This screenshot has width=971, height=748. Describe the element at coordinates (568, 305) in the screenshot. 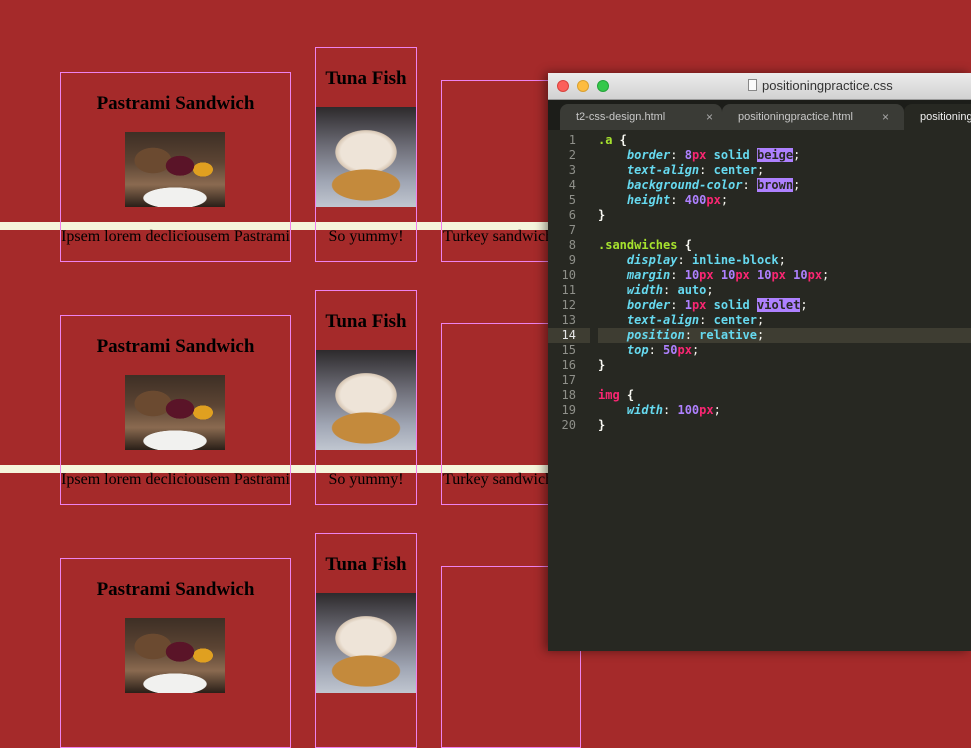

I see `line-number: 12` at that location.